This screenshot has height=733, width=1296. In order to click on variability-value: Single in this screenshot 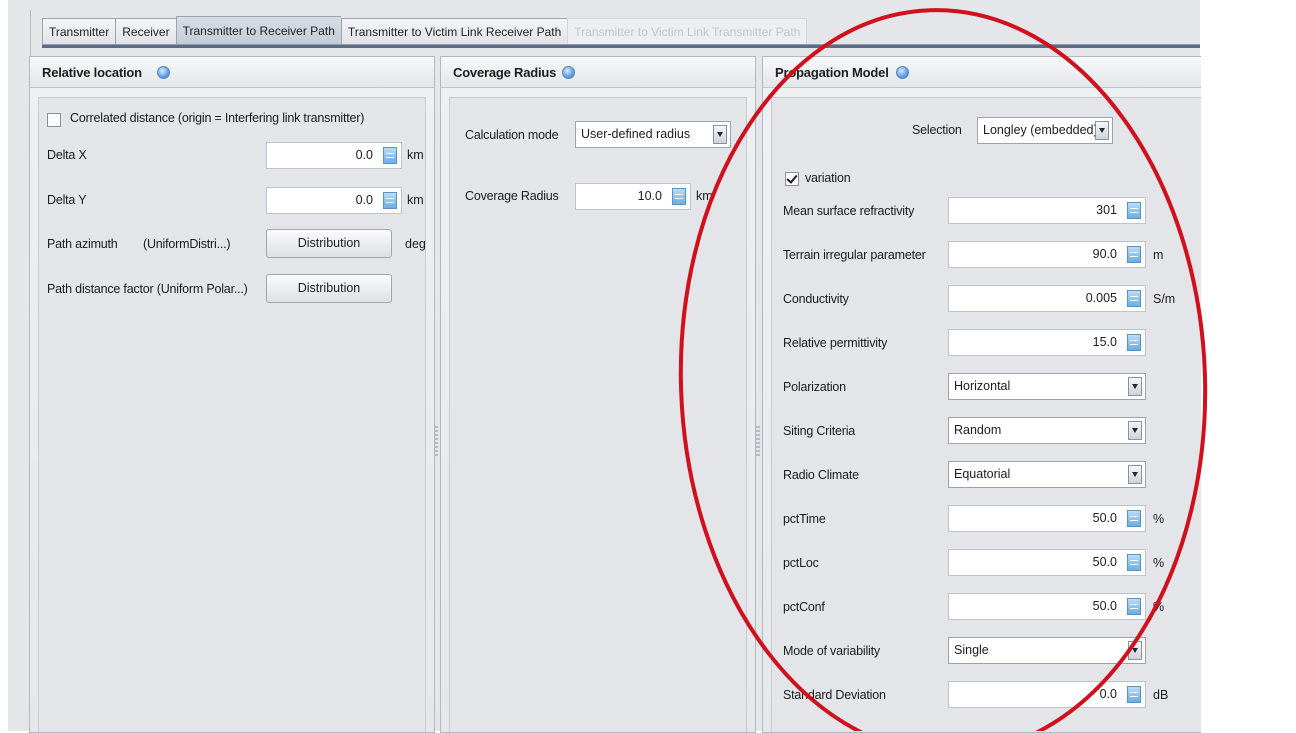, I will do `click(971, 650)`.